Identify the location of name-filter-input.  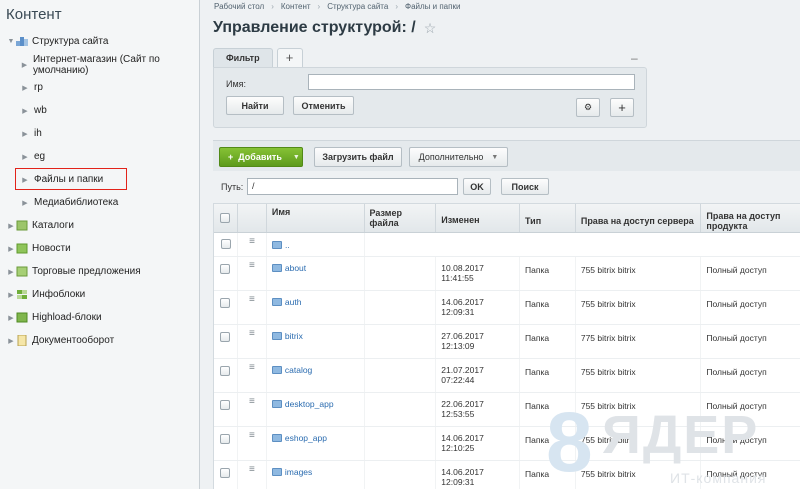
(471, 82).